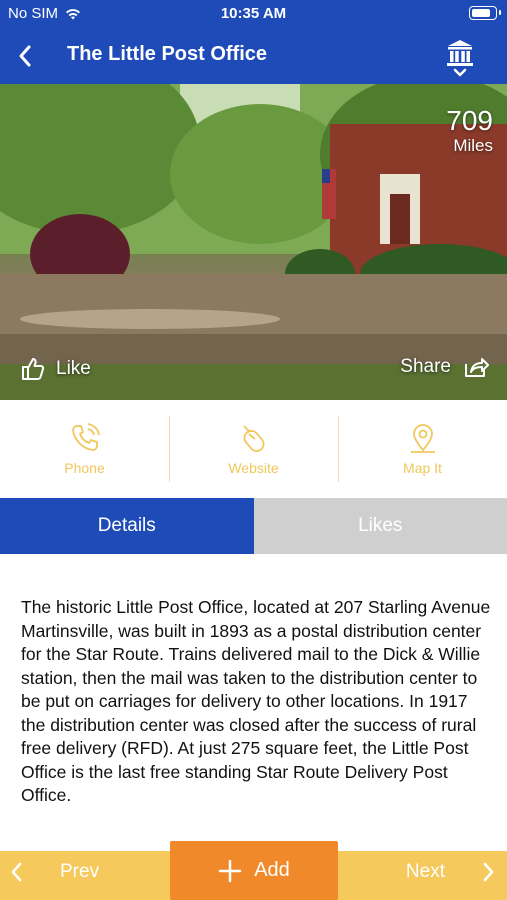  I want to click on chevron-down-icon, so click(460, 72).